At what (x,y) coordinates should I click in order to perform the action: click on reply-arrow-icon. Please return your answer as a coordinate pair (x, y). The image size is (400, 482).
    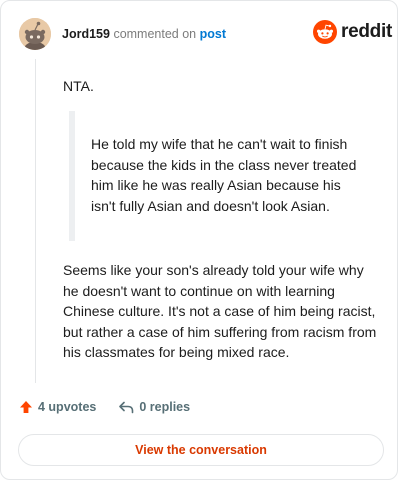
    Looking at the image, I should click on (126, 407).